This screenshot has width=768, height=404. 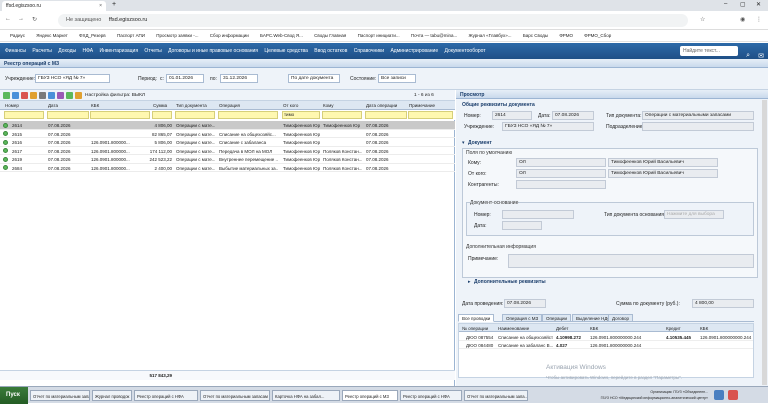 I want to click on filter-from: тимо, so click(x=301, y=115).